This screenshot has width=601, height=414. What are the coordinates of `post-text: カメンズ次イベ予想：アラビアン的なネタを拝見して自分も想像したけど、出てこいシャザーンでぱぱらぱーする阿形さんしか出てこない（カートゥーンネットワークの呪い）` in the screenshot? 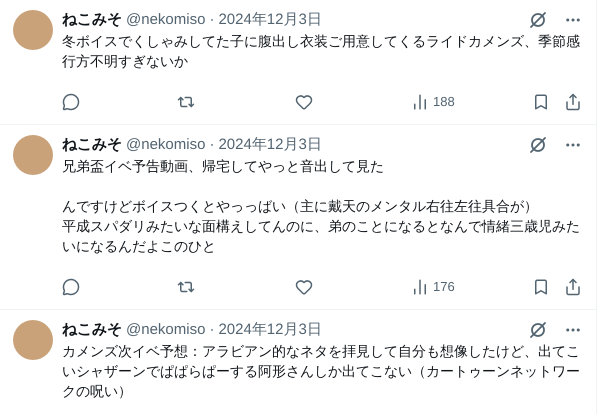 It's located at (321, 372).